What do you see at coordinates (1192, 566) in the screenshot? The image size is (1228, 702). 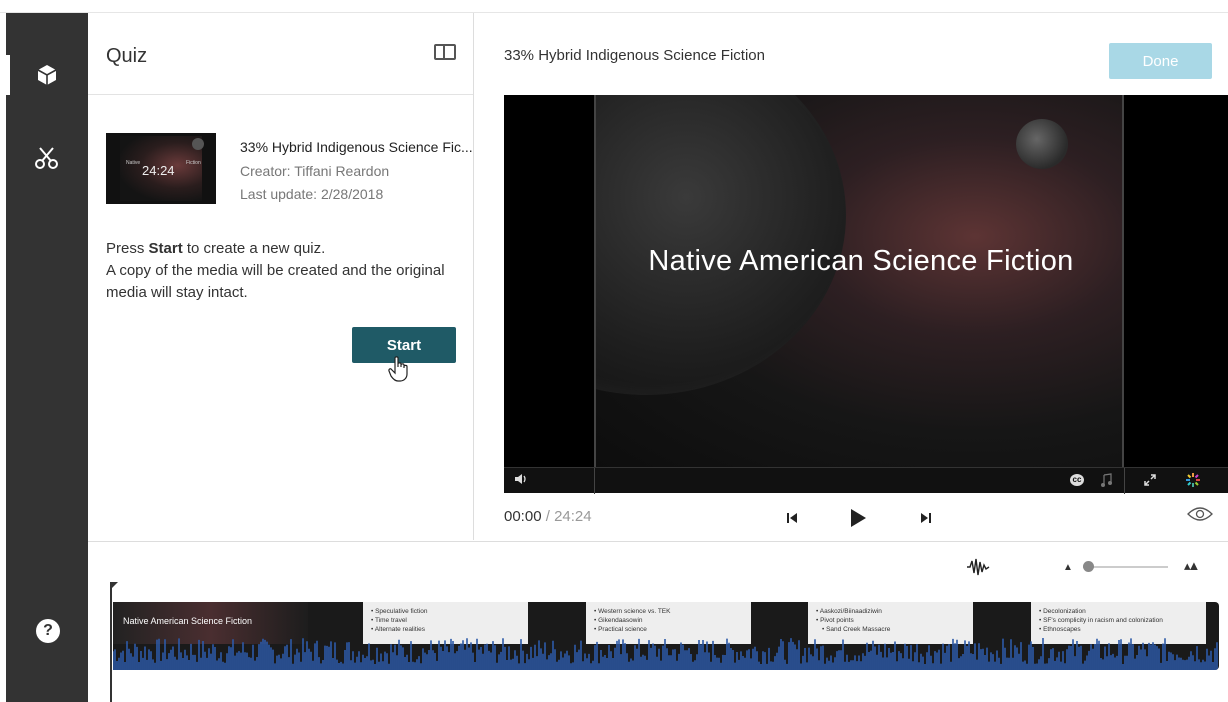 I see `zoom-in-icon: ▴▲` at bounding box center [1192, 566].